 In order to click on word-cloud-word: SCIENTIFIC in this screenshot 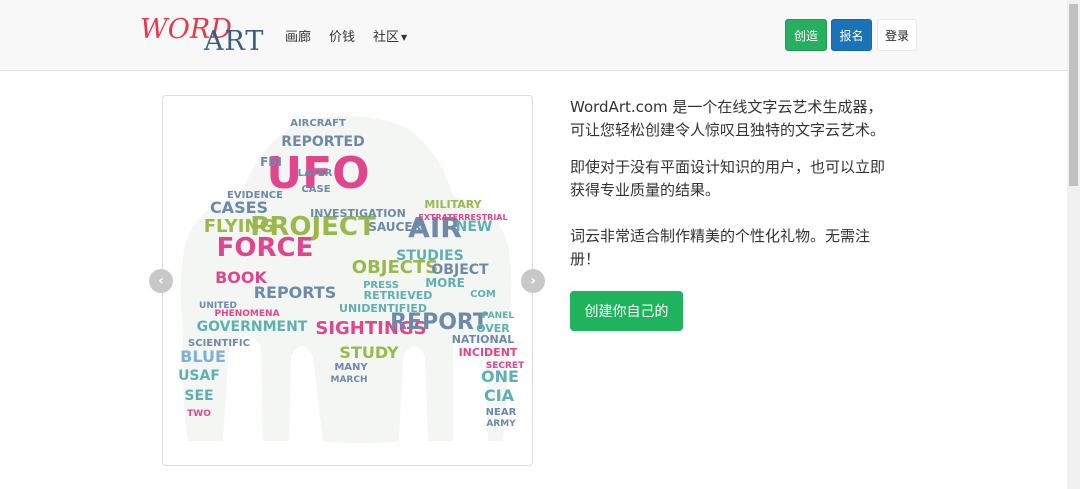, I will do `click(219, 343)`.